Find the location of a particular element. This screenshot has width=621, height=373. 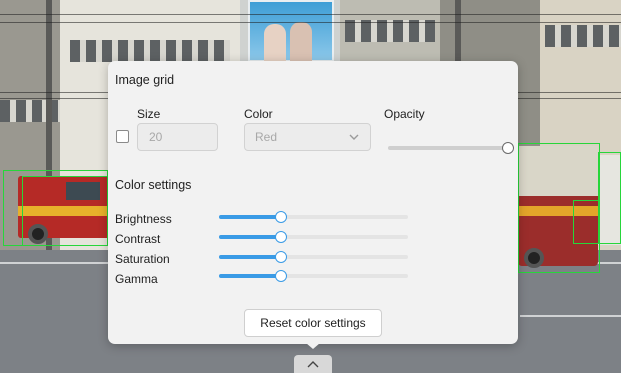

saturation-label: Saturation is located at coordinates (142, 259).